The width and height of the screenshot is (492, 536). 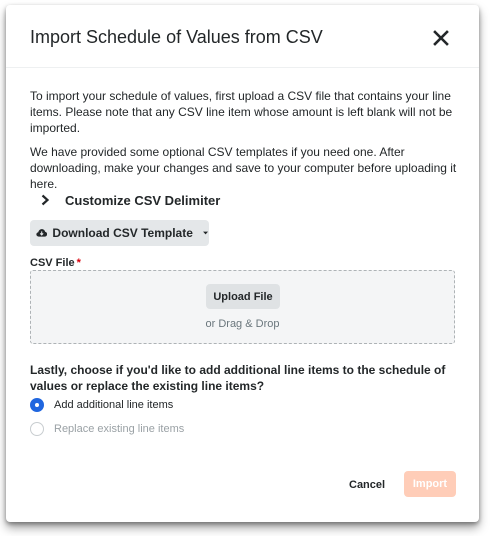 What do you see at coordinates (242, 324) in the screenshot?
I see `drag-drop-hint: or Drag & Drop` at bounding box center [242, 324].